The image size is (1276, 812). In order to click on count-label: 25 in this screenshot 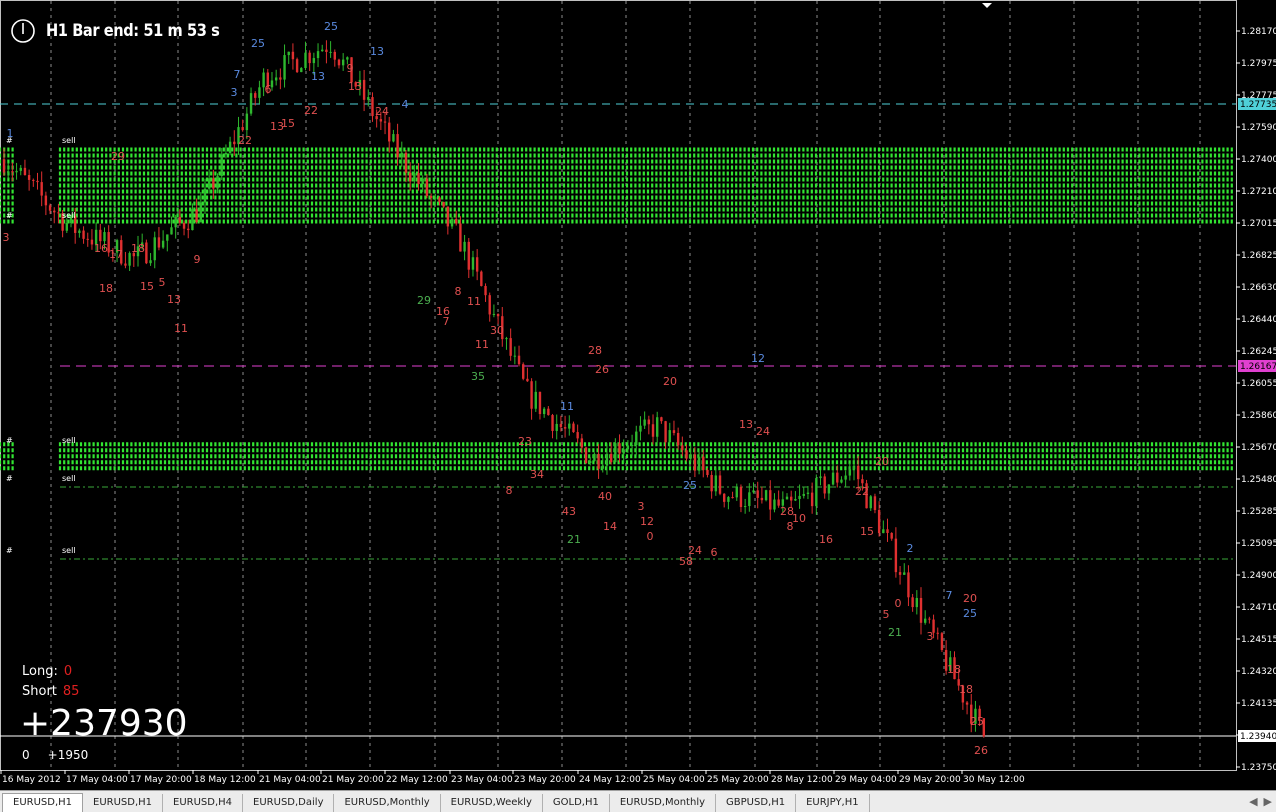, I will do `click(970, 613)`.